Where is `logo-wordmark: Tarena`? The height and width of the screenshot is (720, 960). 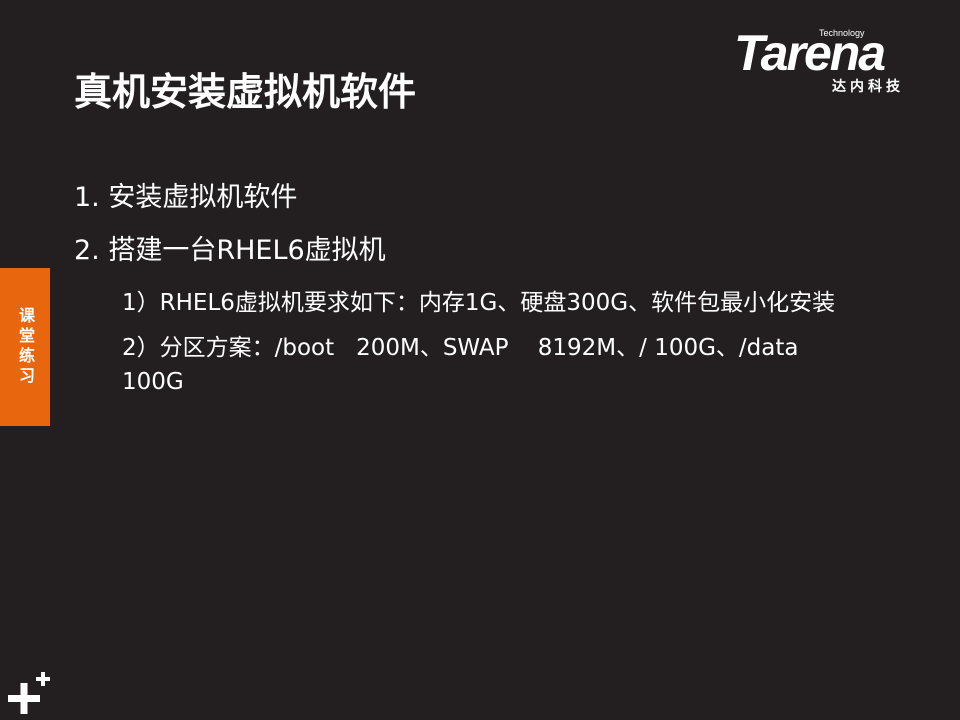 logo-wordmark: Tarena is located at coordinates (810, 53).